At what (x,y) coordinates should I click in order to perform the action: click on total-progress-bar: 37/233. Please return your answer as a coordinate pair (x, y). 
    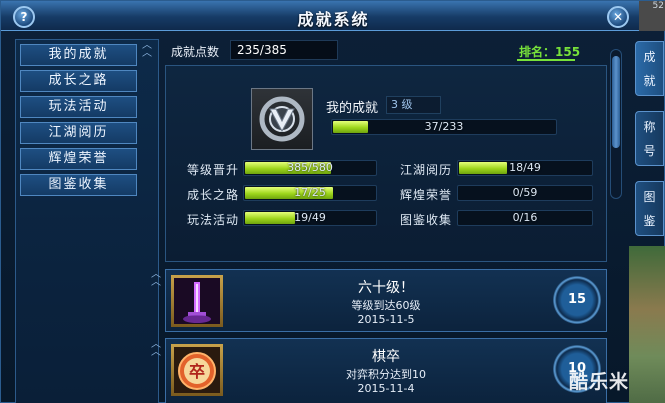
    Looking at the image, I should click on (444, 127).